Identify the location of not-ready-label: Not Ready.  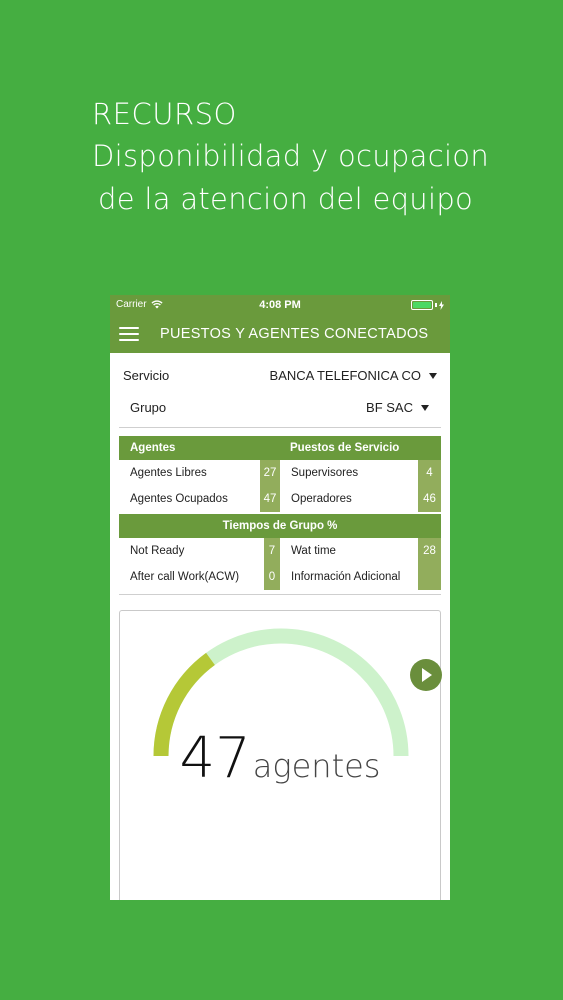
(157, 551).